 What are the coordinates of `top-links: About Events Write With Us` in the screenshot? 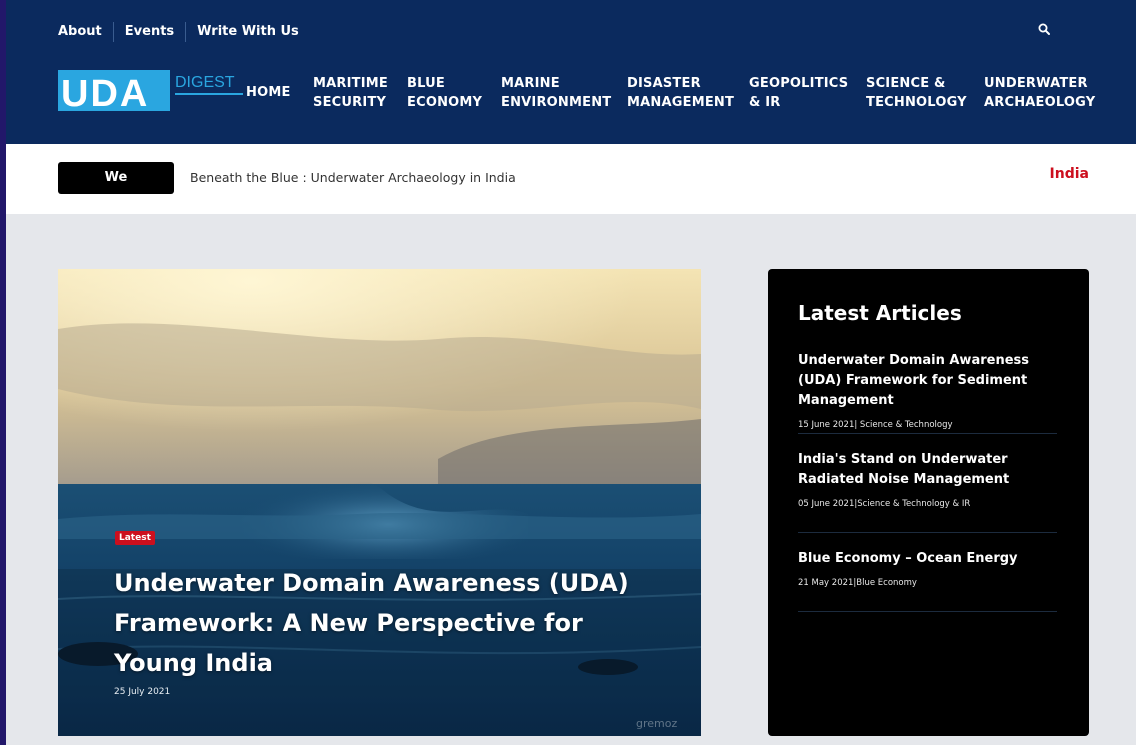 It's located at (184, 32).